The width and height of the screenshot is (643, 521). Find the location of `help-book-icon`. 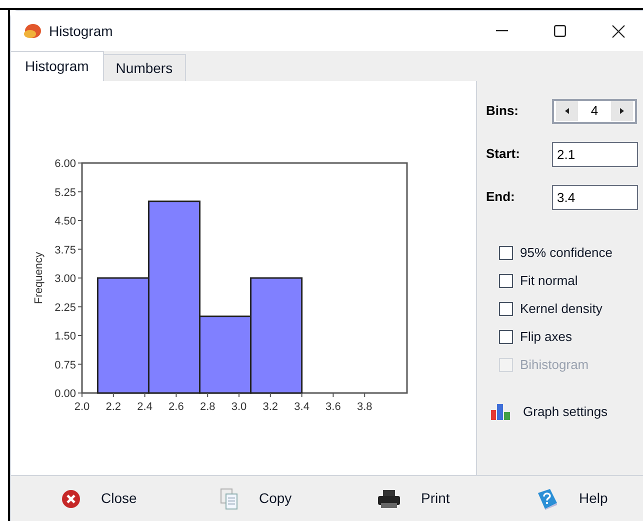

help-book-icon is located at coordinates (547, 499).